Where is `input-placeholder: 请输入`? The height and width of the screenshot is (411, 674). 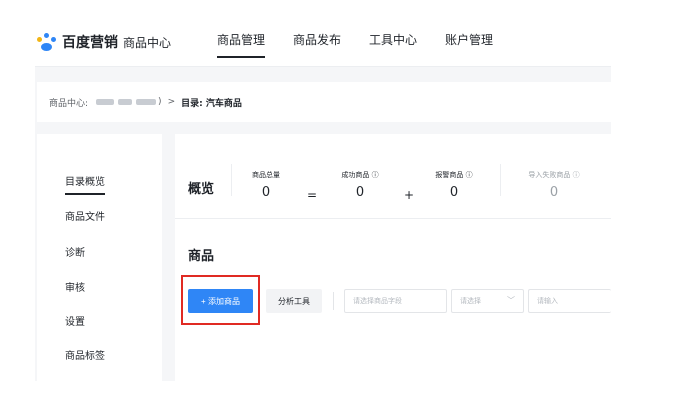
input-placeholder: 请输入 is located at coordinates (547, 301).